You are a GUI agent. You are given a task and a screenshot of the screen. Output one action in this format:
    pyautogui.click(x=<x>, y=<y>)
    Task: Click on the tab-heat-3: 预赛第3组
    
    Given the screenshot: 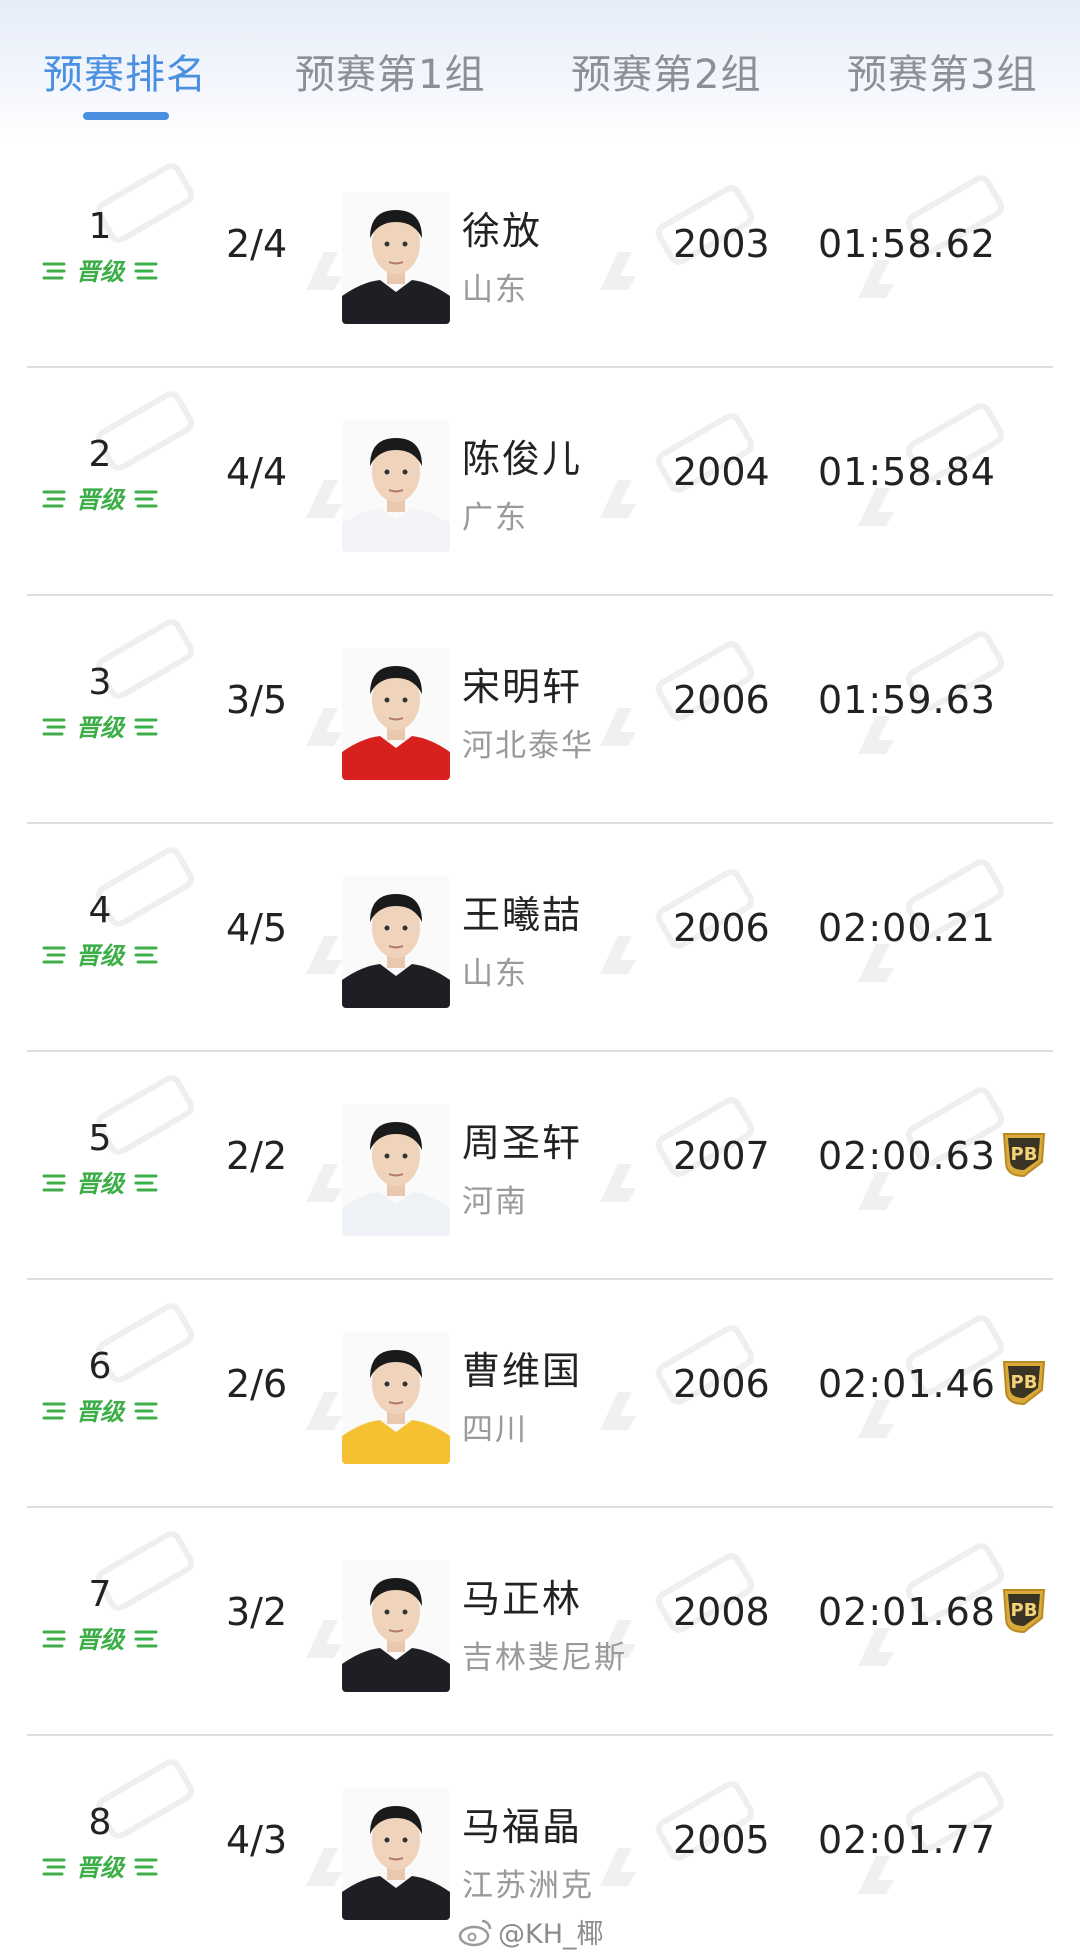 What is the action you would take?
    pyautogui.click(x=942, y=71)
    